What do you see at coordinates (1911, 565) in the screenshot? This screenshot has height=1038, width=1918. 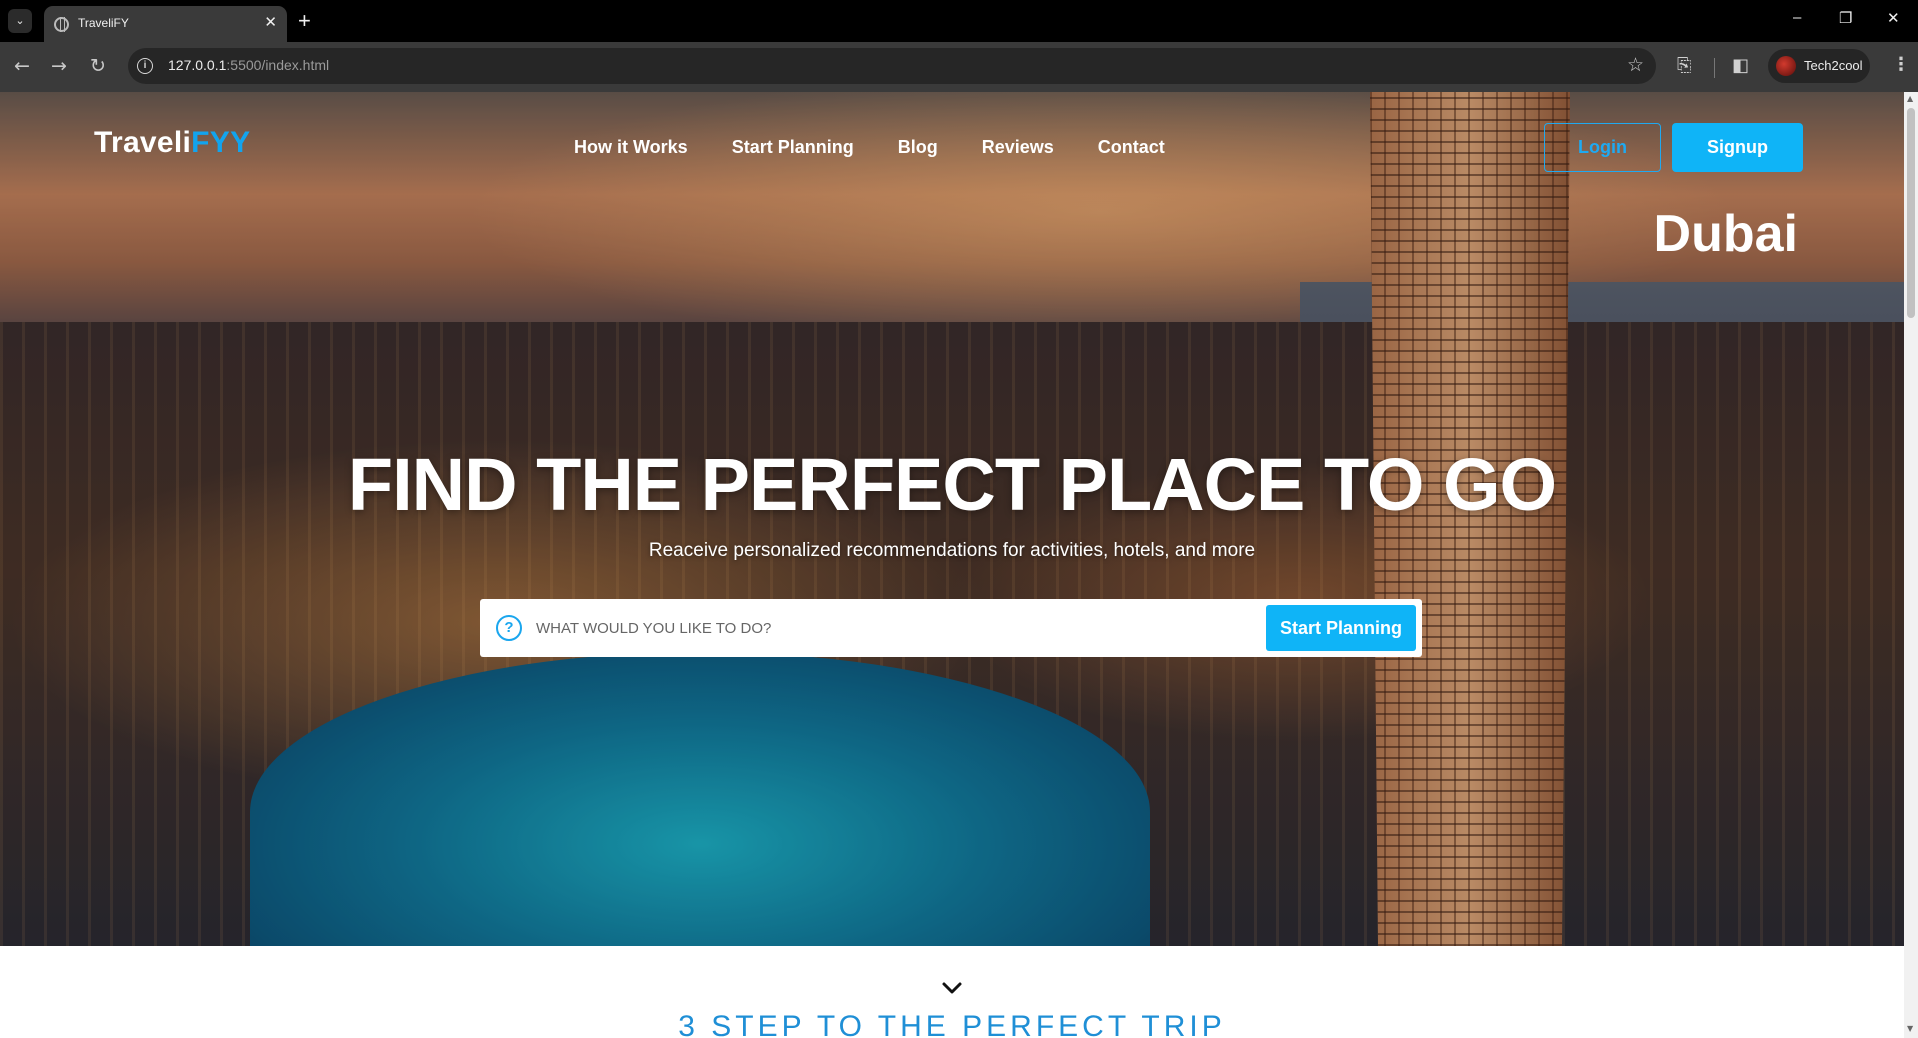 I see `page-scrollbar: ▲ ▼` at bounding box center [1911, 565].